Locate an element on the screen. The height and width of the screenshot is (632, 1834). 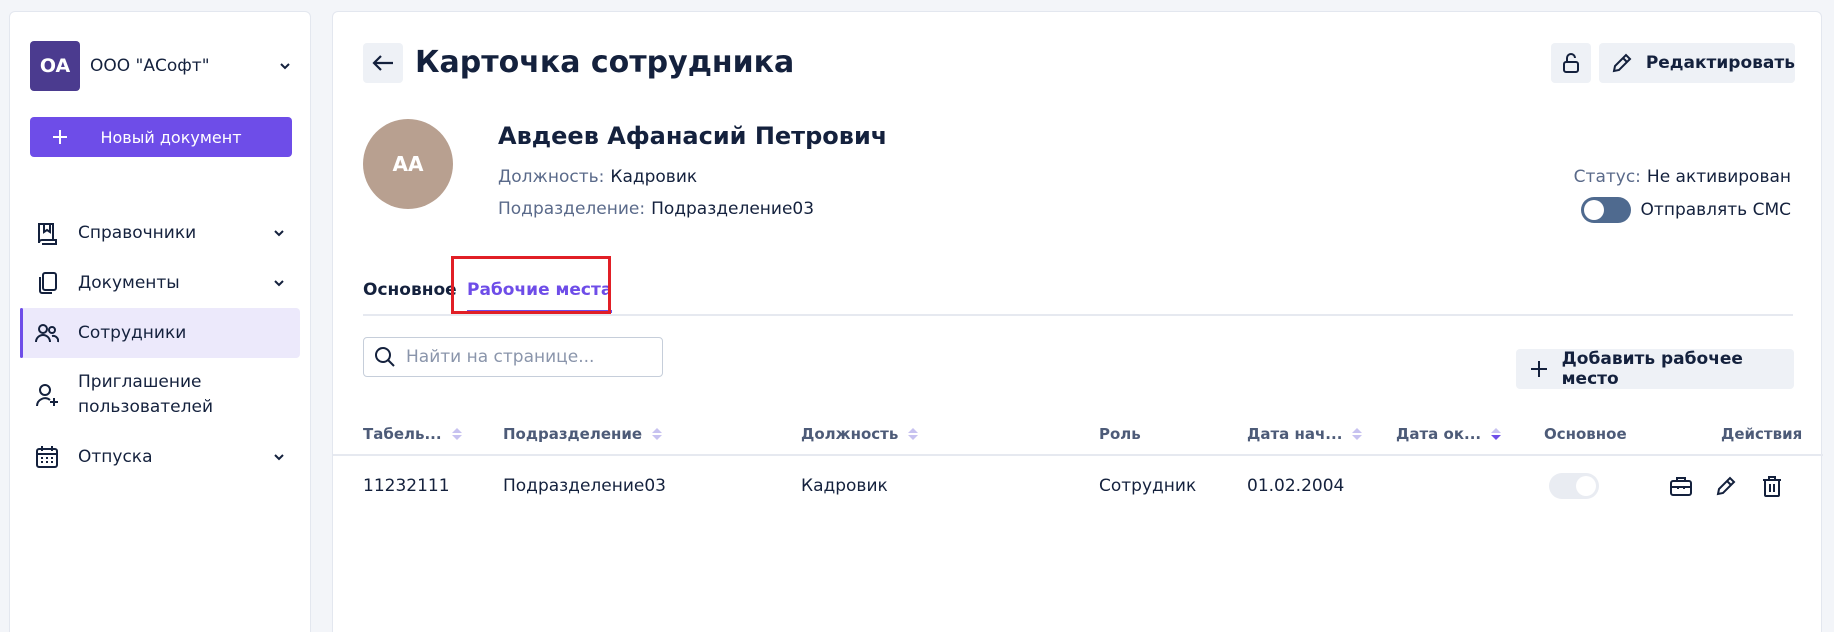
lock-button is located at coordinates (1571, 63).